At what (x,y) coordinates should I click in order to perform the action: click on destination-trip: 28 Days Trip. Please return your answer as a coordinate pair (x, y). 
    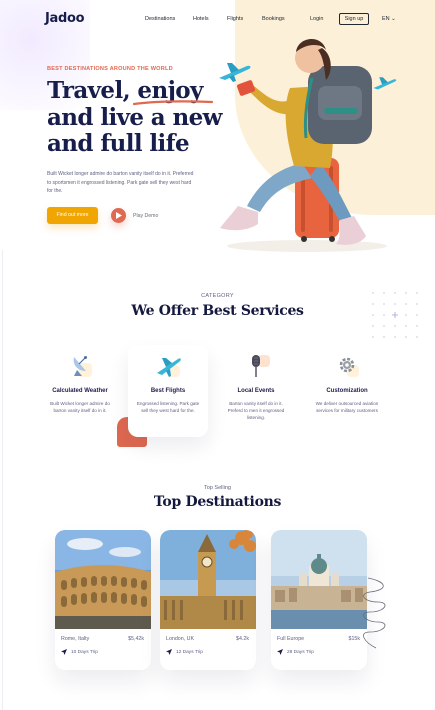
    Looking at the image, I should click on (295, 652).